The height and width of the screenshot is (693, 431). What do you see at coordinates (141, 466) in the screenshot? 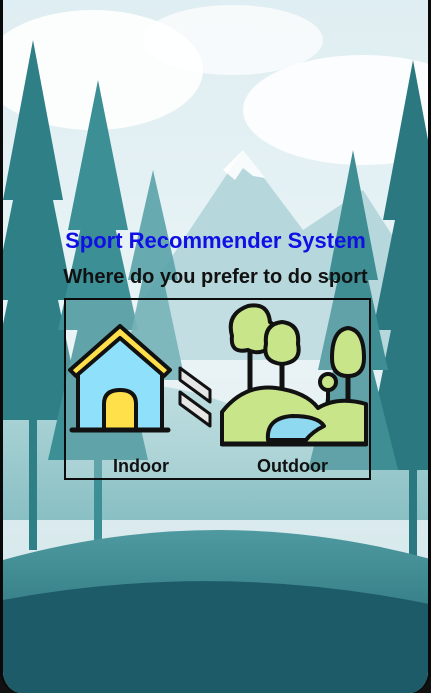
I see `indoor-label: Indoor` at bounding box center [141, 466].